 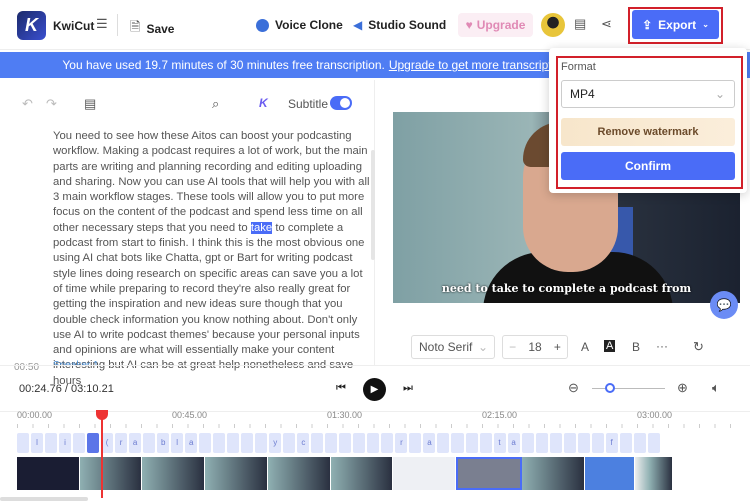 I want to click on voice-clone-button: Voice Clone, so click(x=299, y=25).